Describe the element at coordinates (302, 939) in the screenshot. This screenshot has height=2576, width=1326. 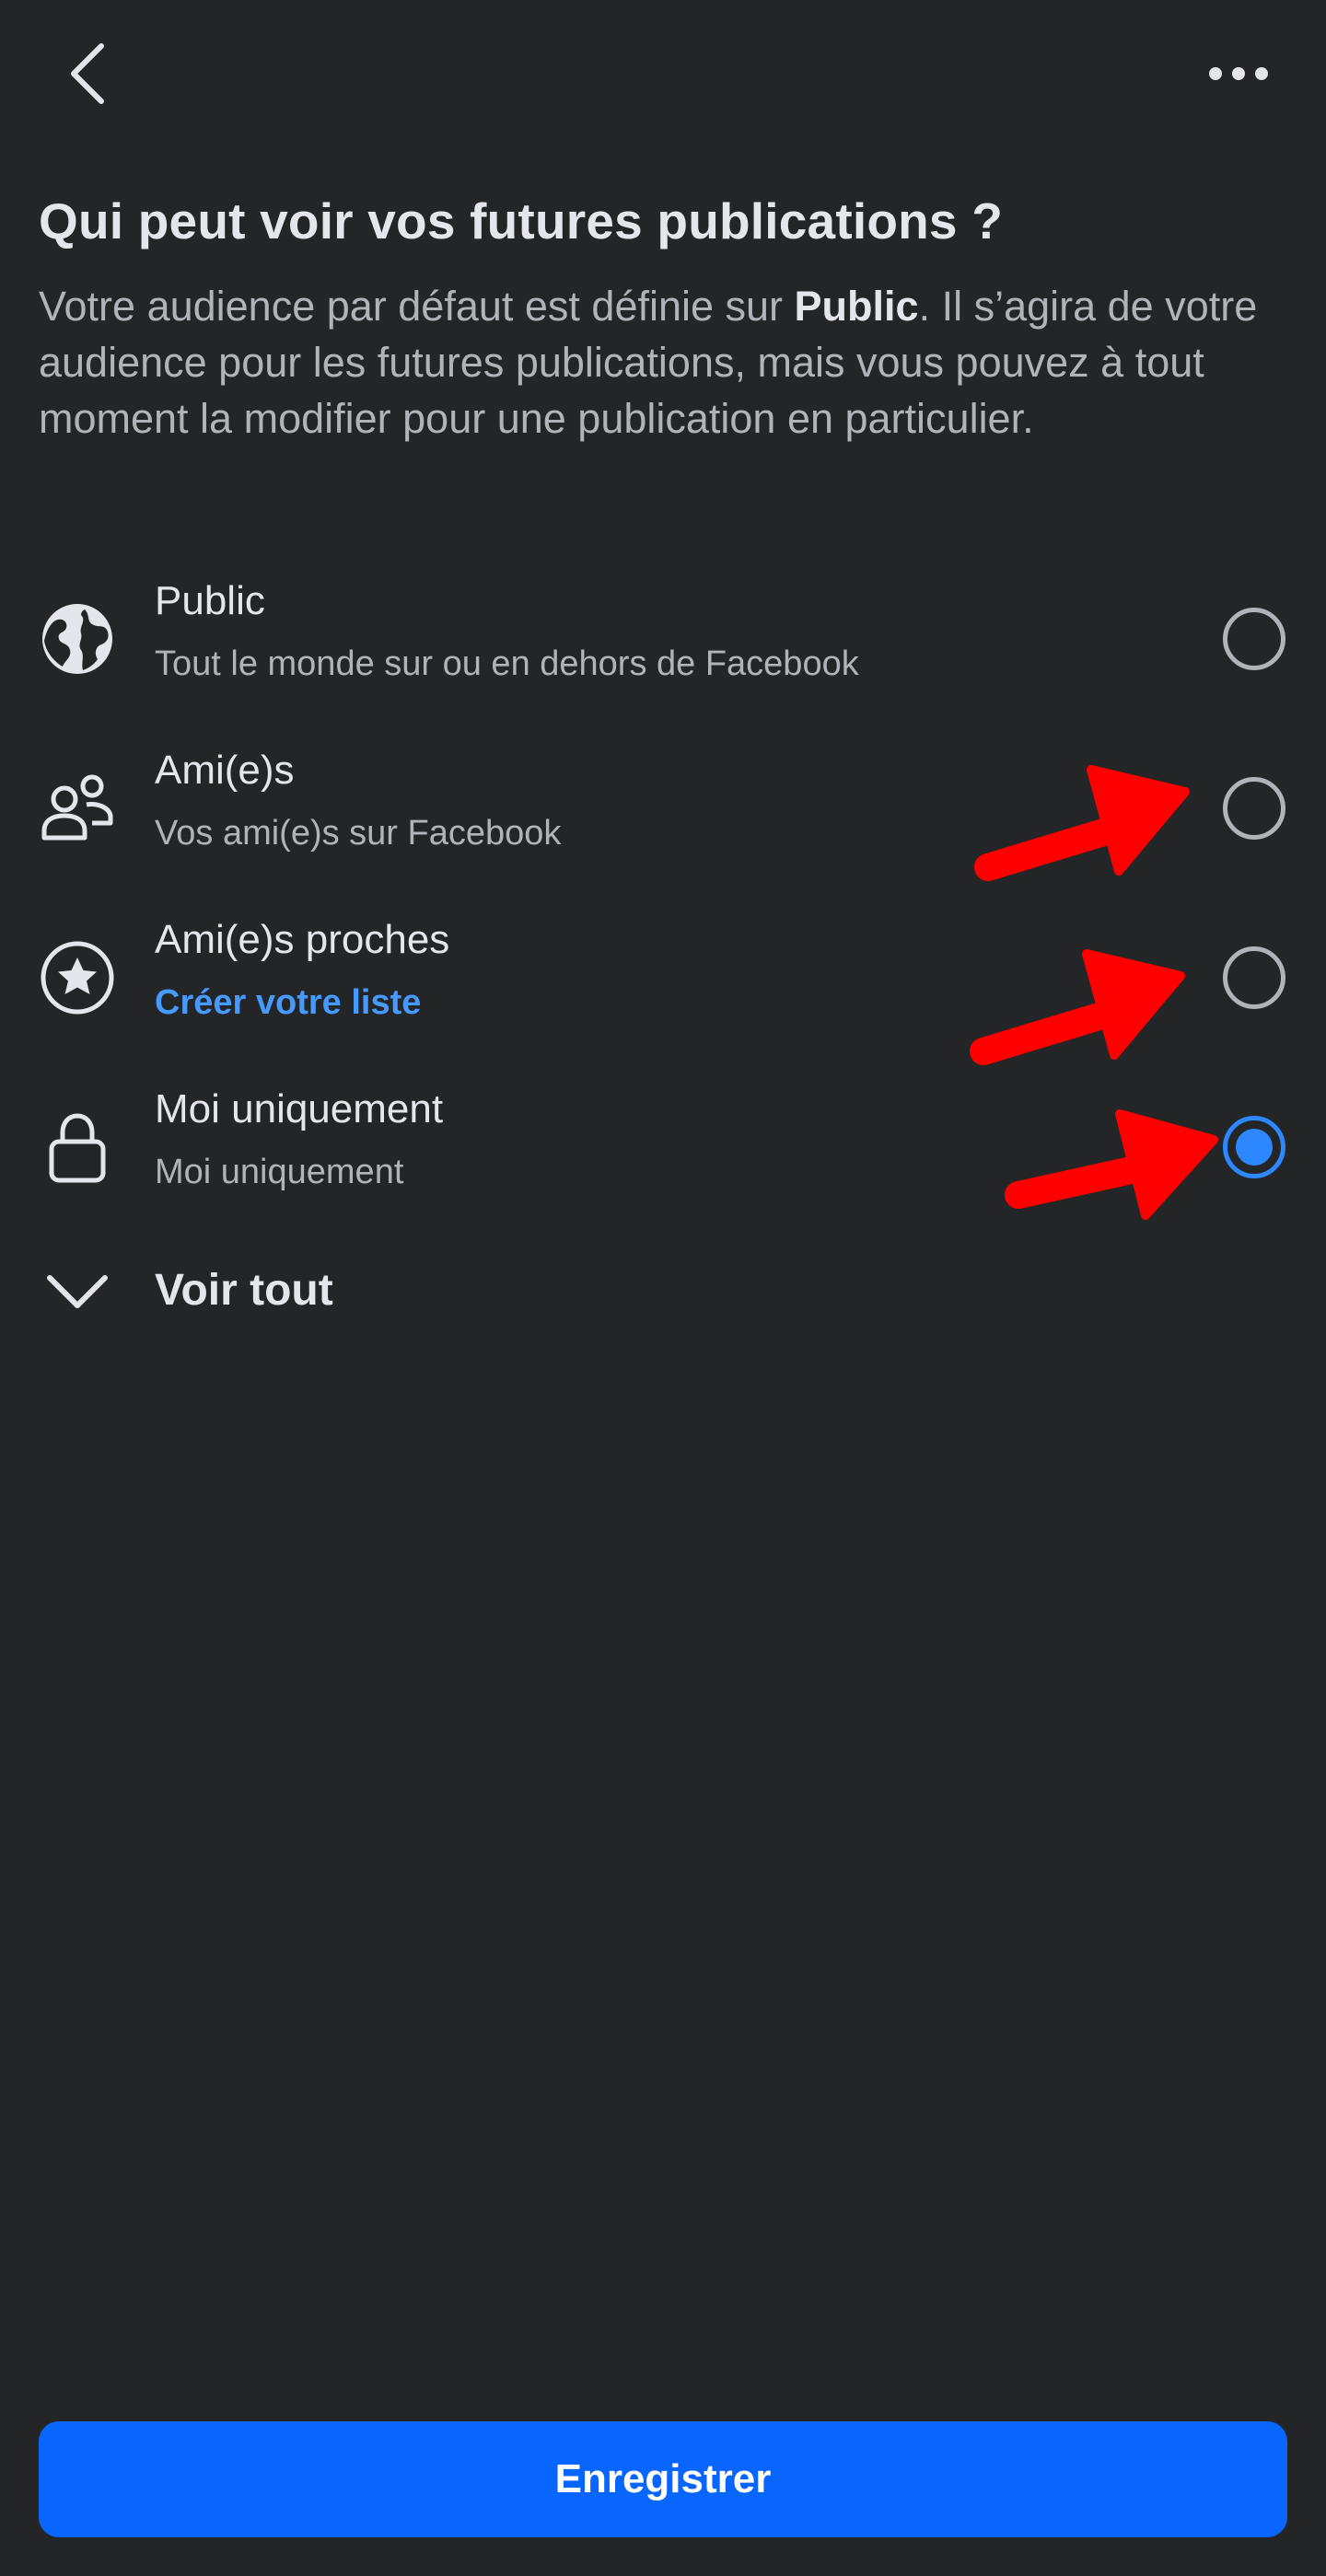
I see `option-close-friends-title: Ami(e)s proches` at that location.